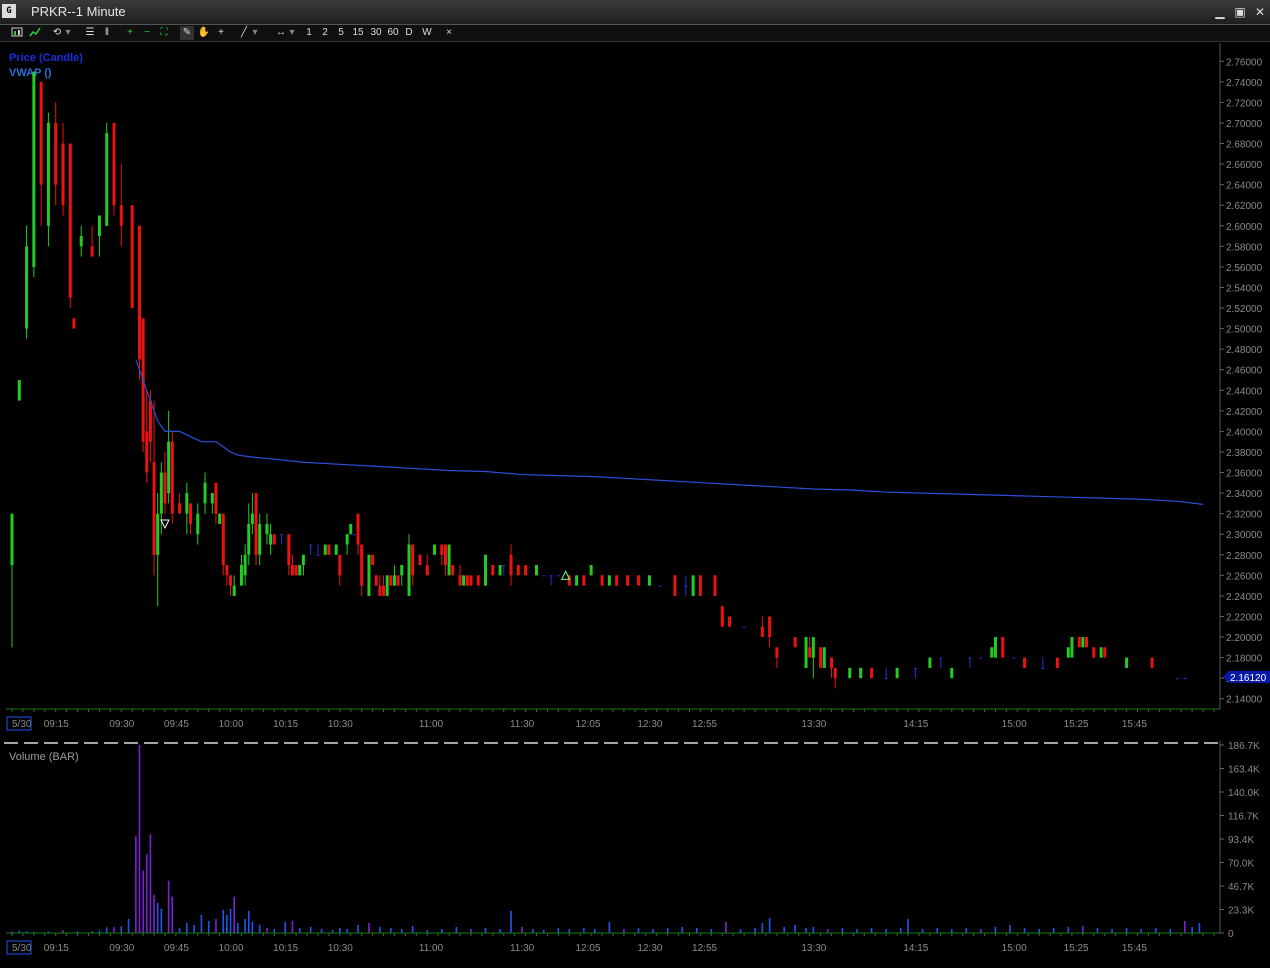  What do you see at coordinates (1244, 770) in the screenshot?
I see `volume-axis-label: 163.4K` at bounding box center [1244, 770].